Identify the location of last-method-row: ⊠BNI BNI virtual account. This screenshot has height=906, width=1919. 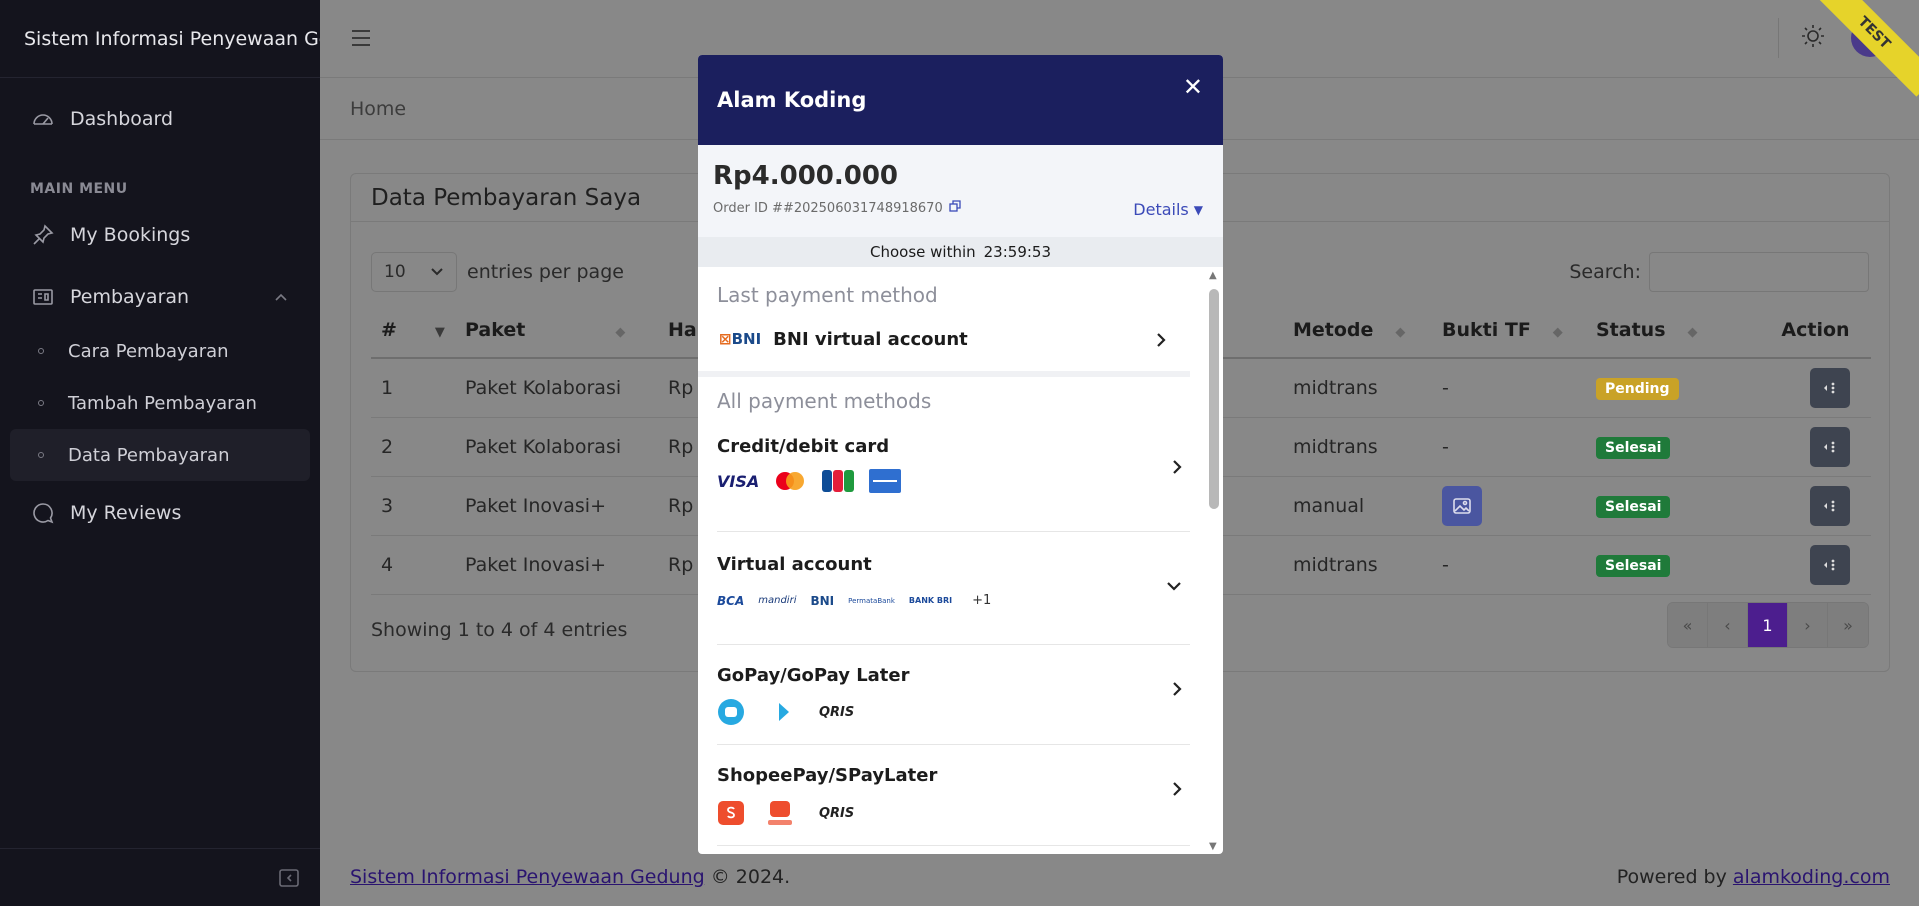
(944, 342).